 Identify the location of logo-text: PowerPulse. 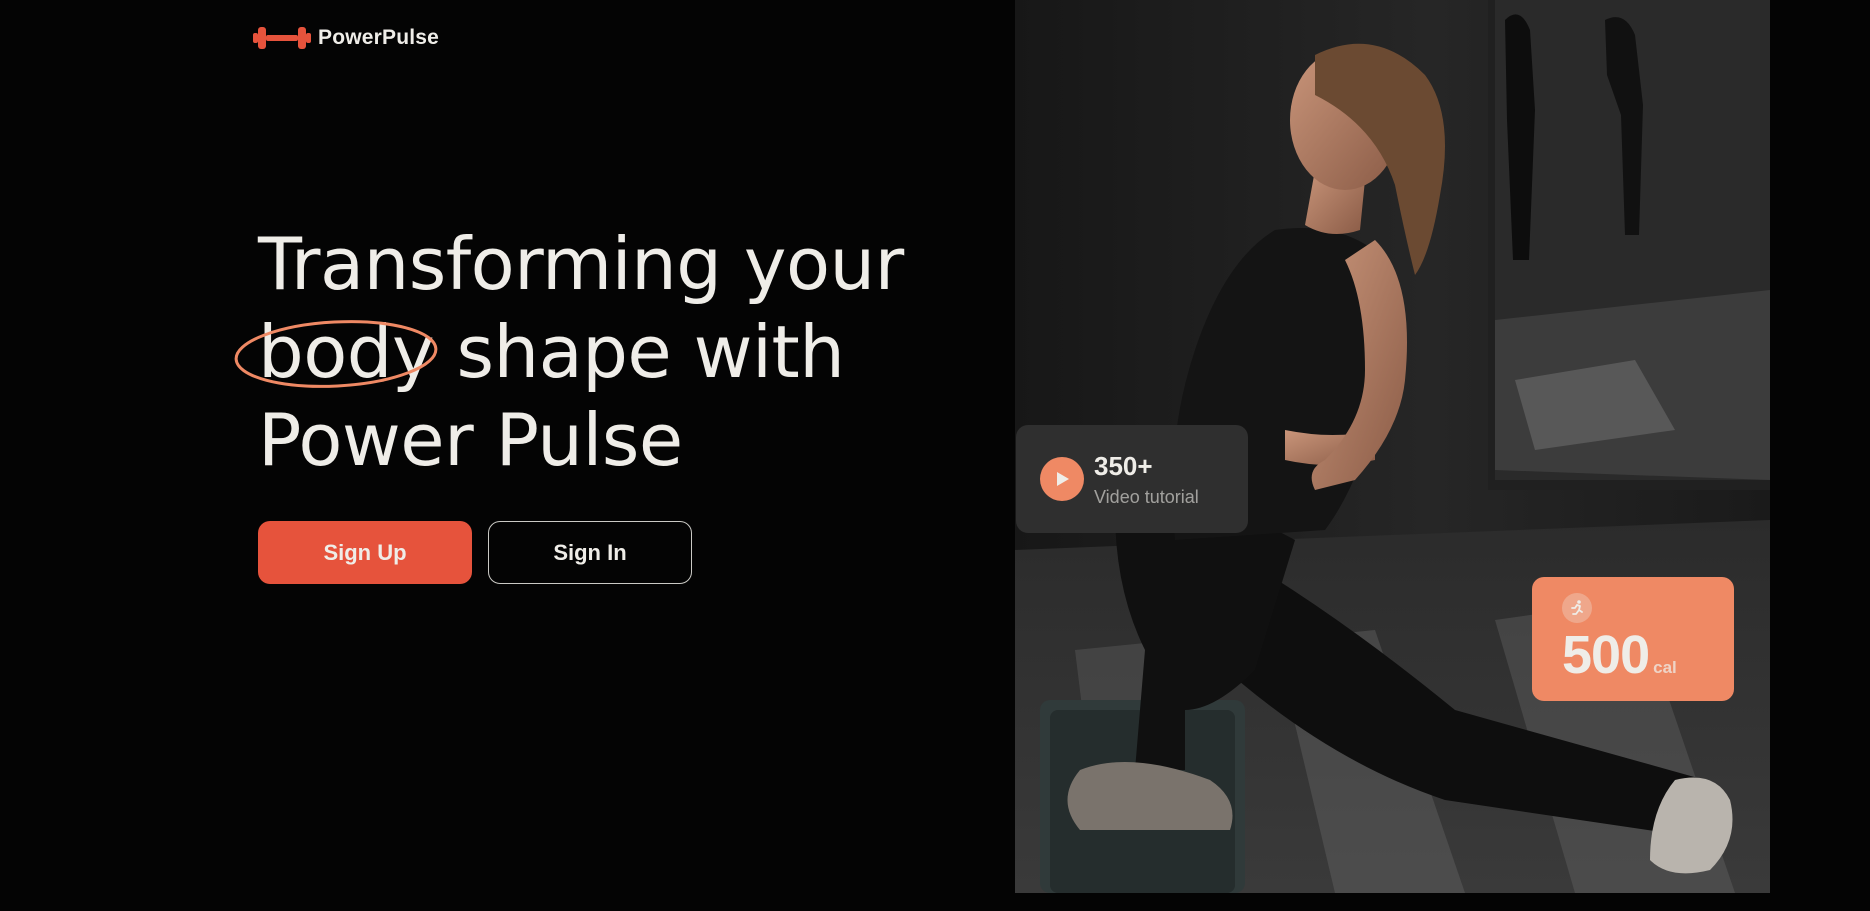
(379, 37).